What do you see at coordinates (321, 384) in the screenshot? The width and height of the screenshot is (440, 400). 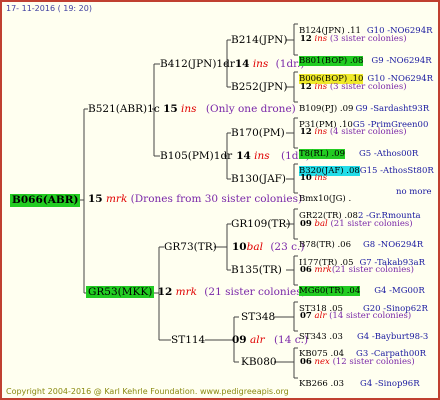 I see `gen5-sire-24: KB266 .03` at bounding box center [321, 384].